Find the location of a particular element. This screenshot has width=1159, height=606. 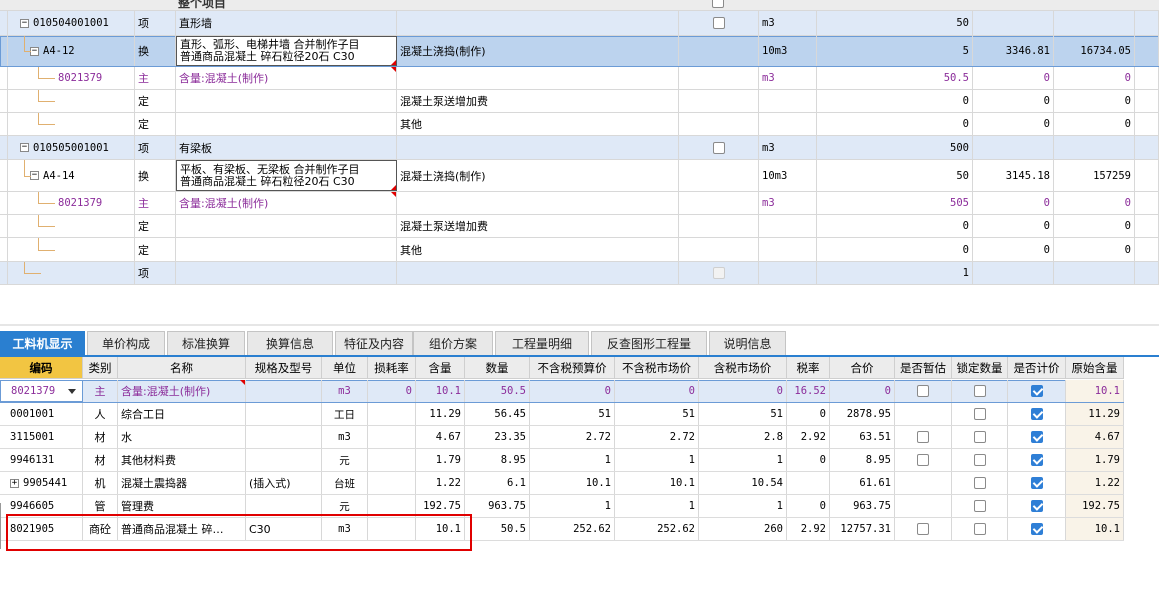

top-row: 项1 is located at coordinates (579, 273).